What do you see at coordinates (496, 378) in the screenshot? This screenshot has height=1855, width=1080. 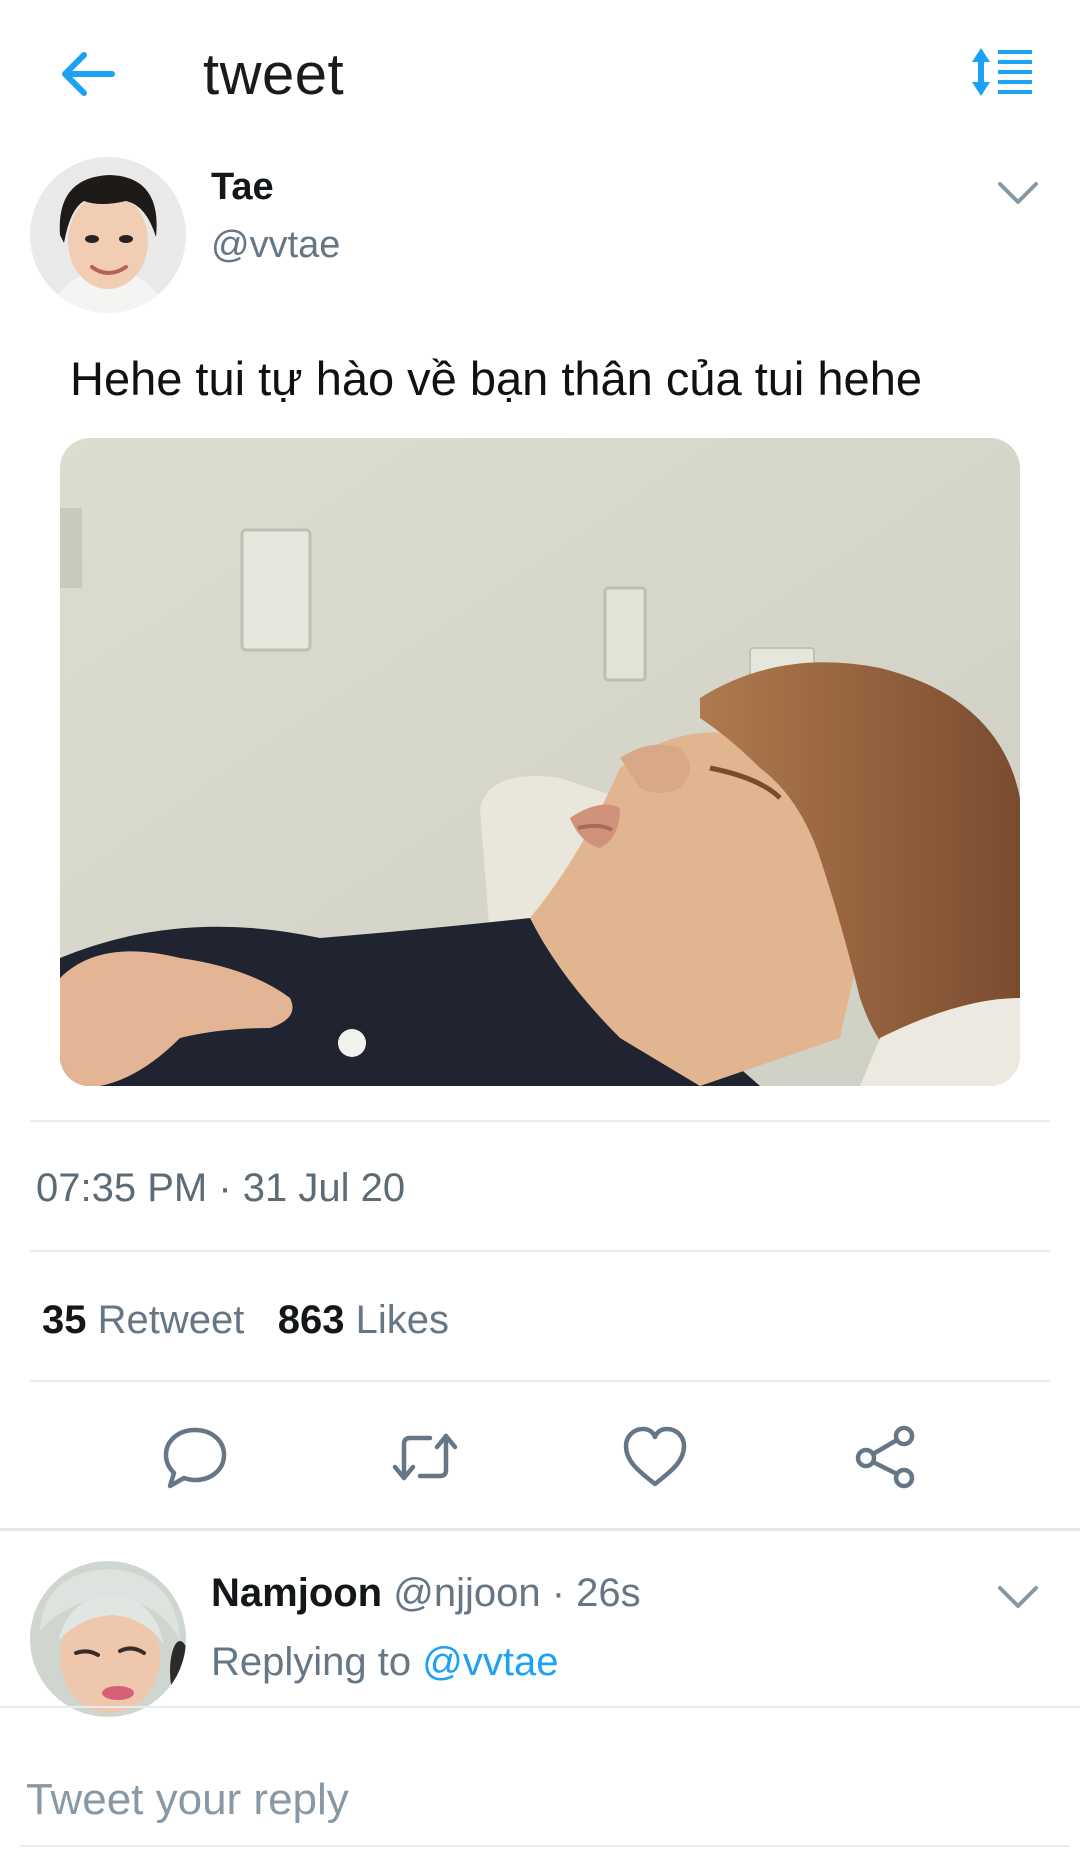 I see `tweet-text: Hehe tui tự hào về bạn thân của tui hehe` at bounding box center [496, 378].